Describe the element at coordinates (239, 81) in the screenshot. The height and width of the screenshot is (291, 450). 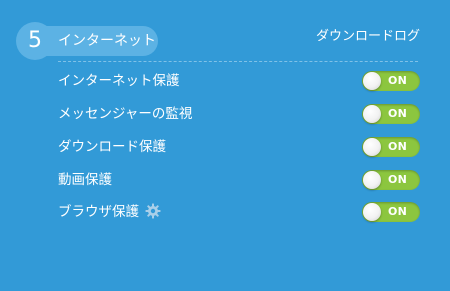
I see `setting-row-internet-protection: インターネット保護 ON` at that location.